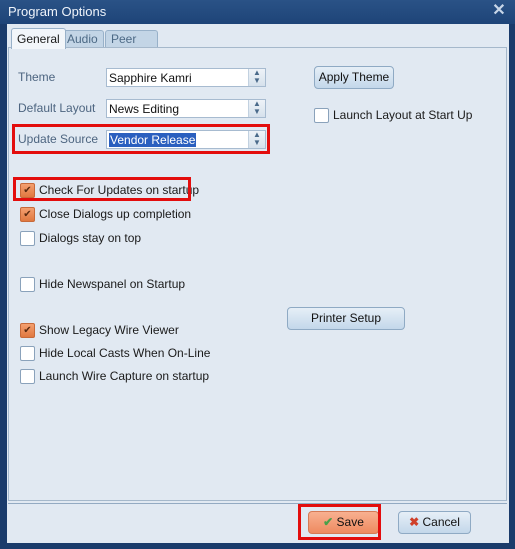 The image size is (515, 549). I want to click on theme-label: Theme, so click(37, 77).